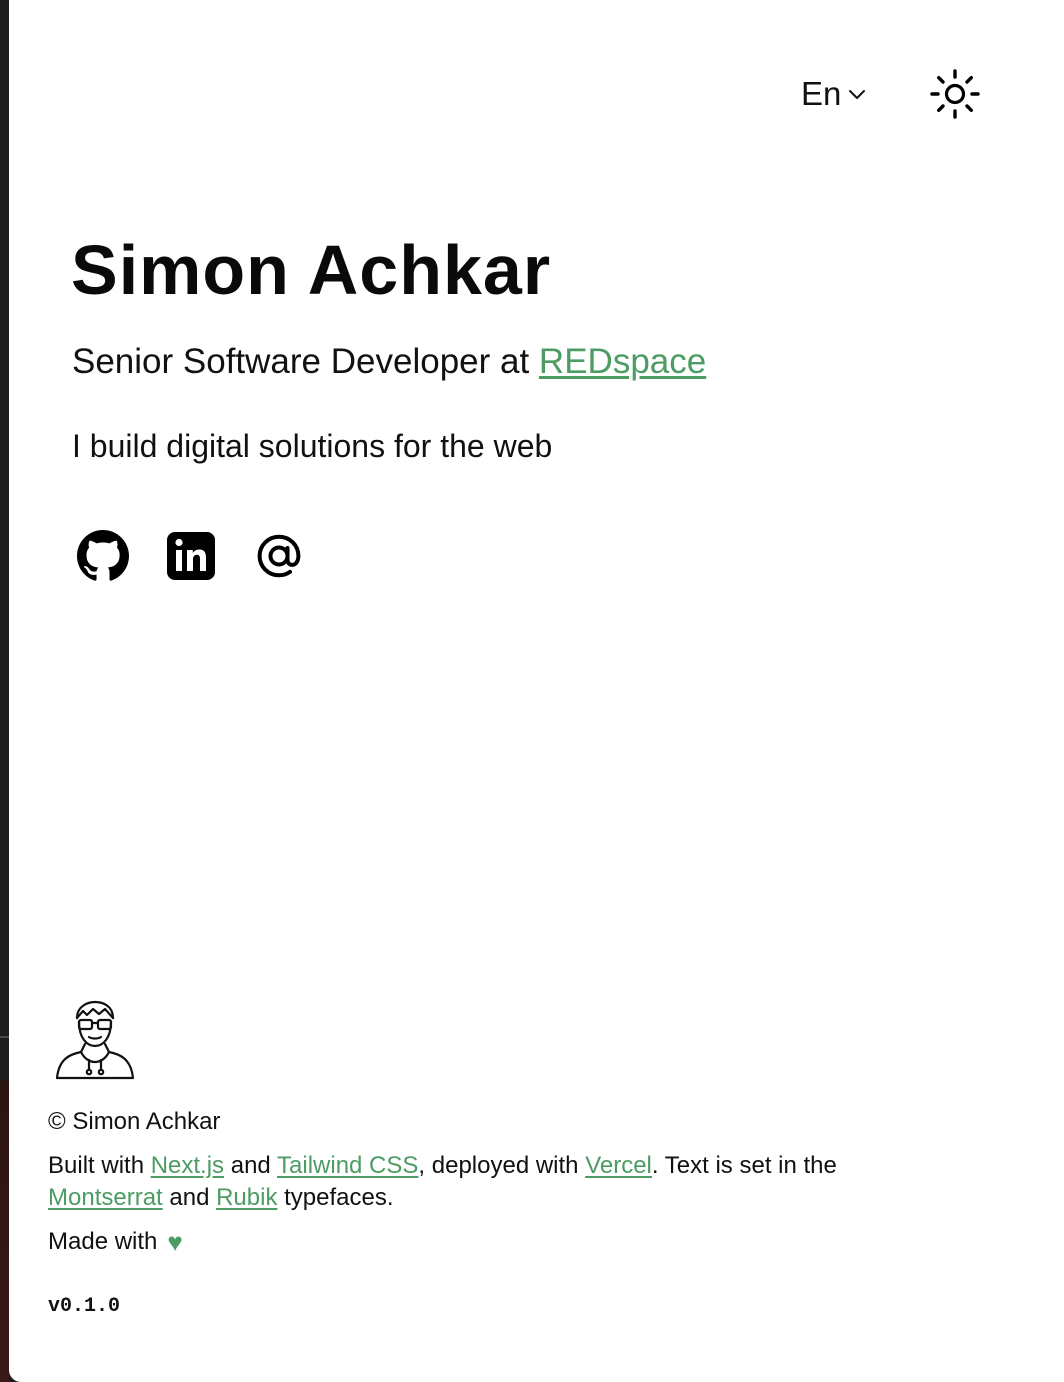  What do you see at coordinates (468, 1242) in the screenshot?
I see `made-with: Made with ♥` at bounding box center [468, 1242].